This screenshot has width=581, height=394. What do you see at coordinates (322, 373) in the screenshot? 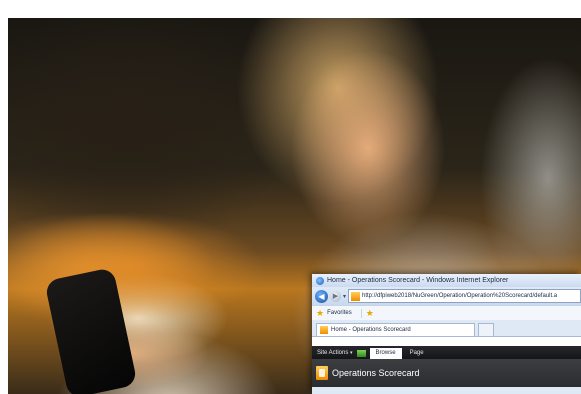
I see `sharepoint-page-icon` at bounding box center [322, 373].